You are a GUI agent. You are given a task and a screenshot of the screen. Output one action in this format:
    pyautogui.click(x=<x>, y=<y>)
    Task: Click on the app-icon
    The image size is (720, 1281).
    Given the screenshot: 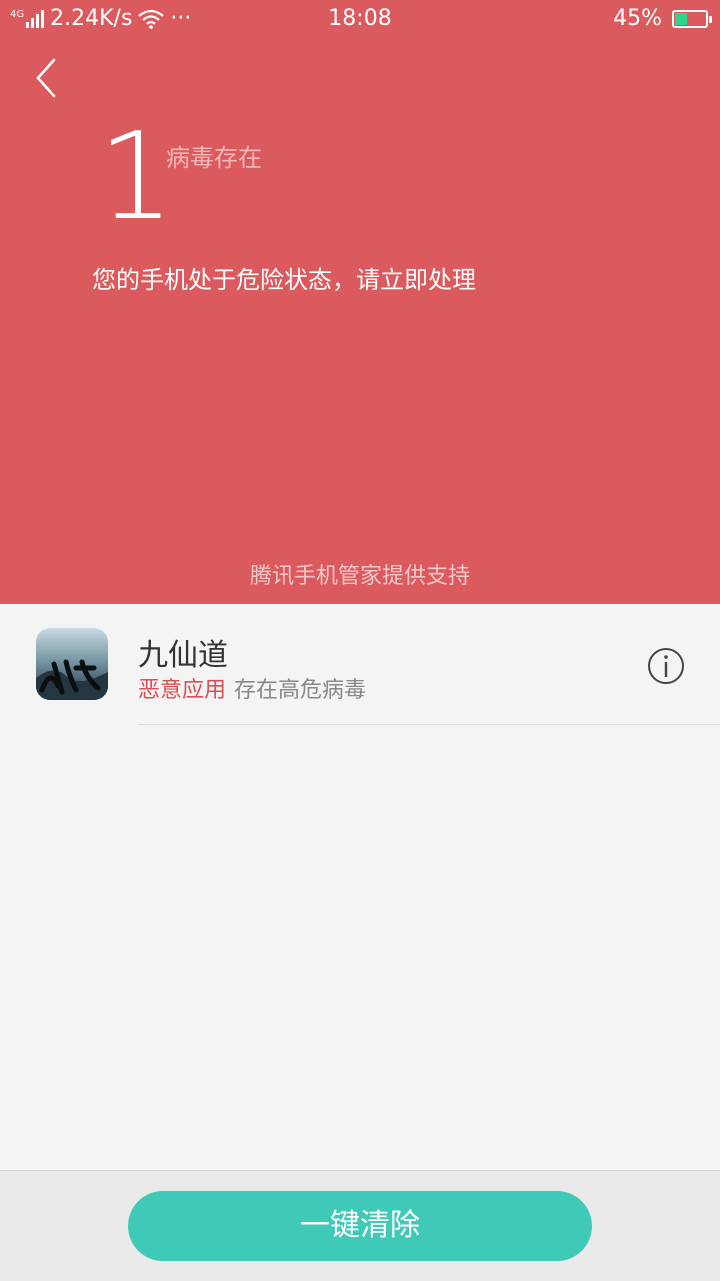 What is the action you would take?
    pyautogui.click(x=72, y=664)
    